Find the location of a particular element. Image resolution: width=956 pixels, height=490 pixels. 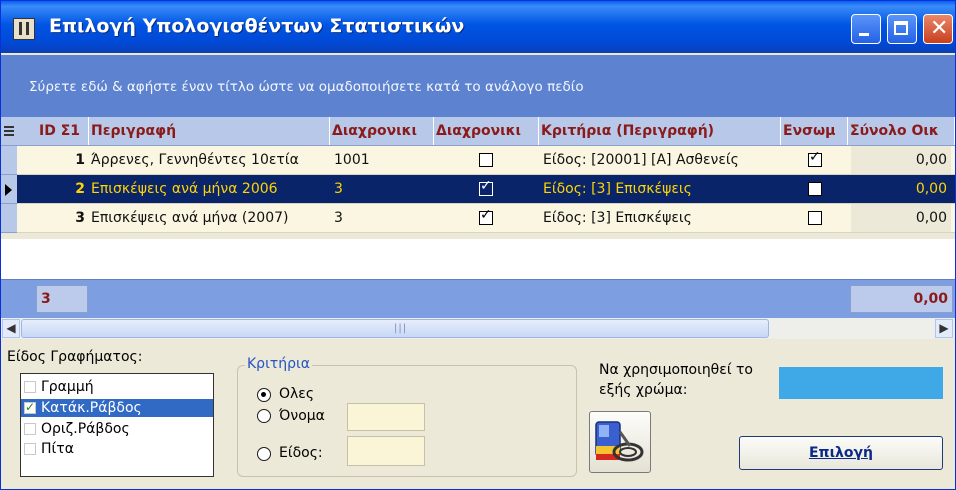

chart-type-option-horizontal-bar: Οριζ.Ράβδος is located at coordinates (117, 429).